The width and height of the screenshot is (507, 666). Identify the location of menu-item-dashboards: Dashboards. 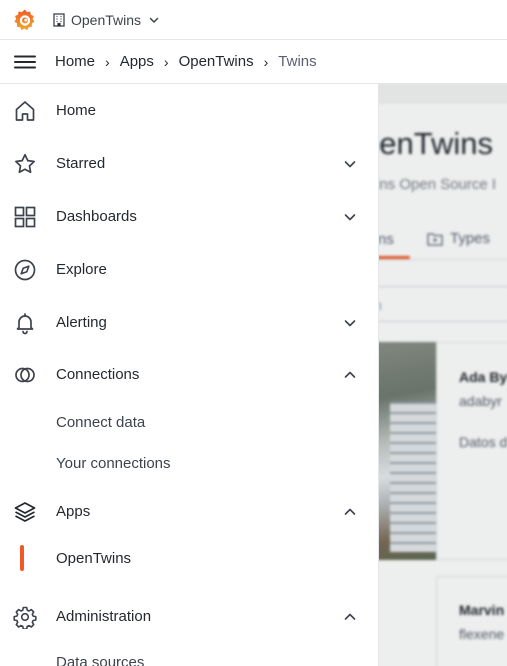
(189, 216).